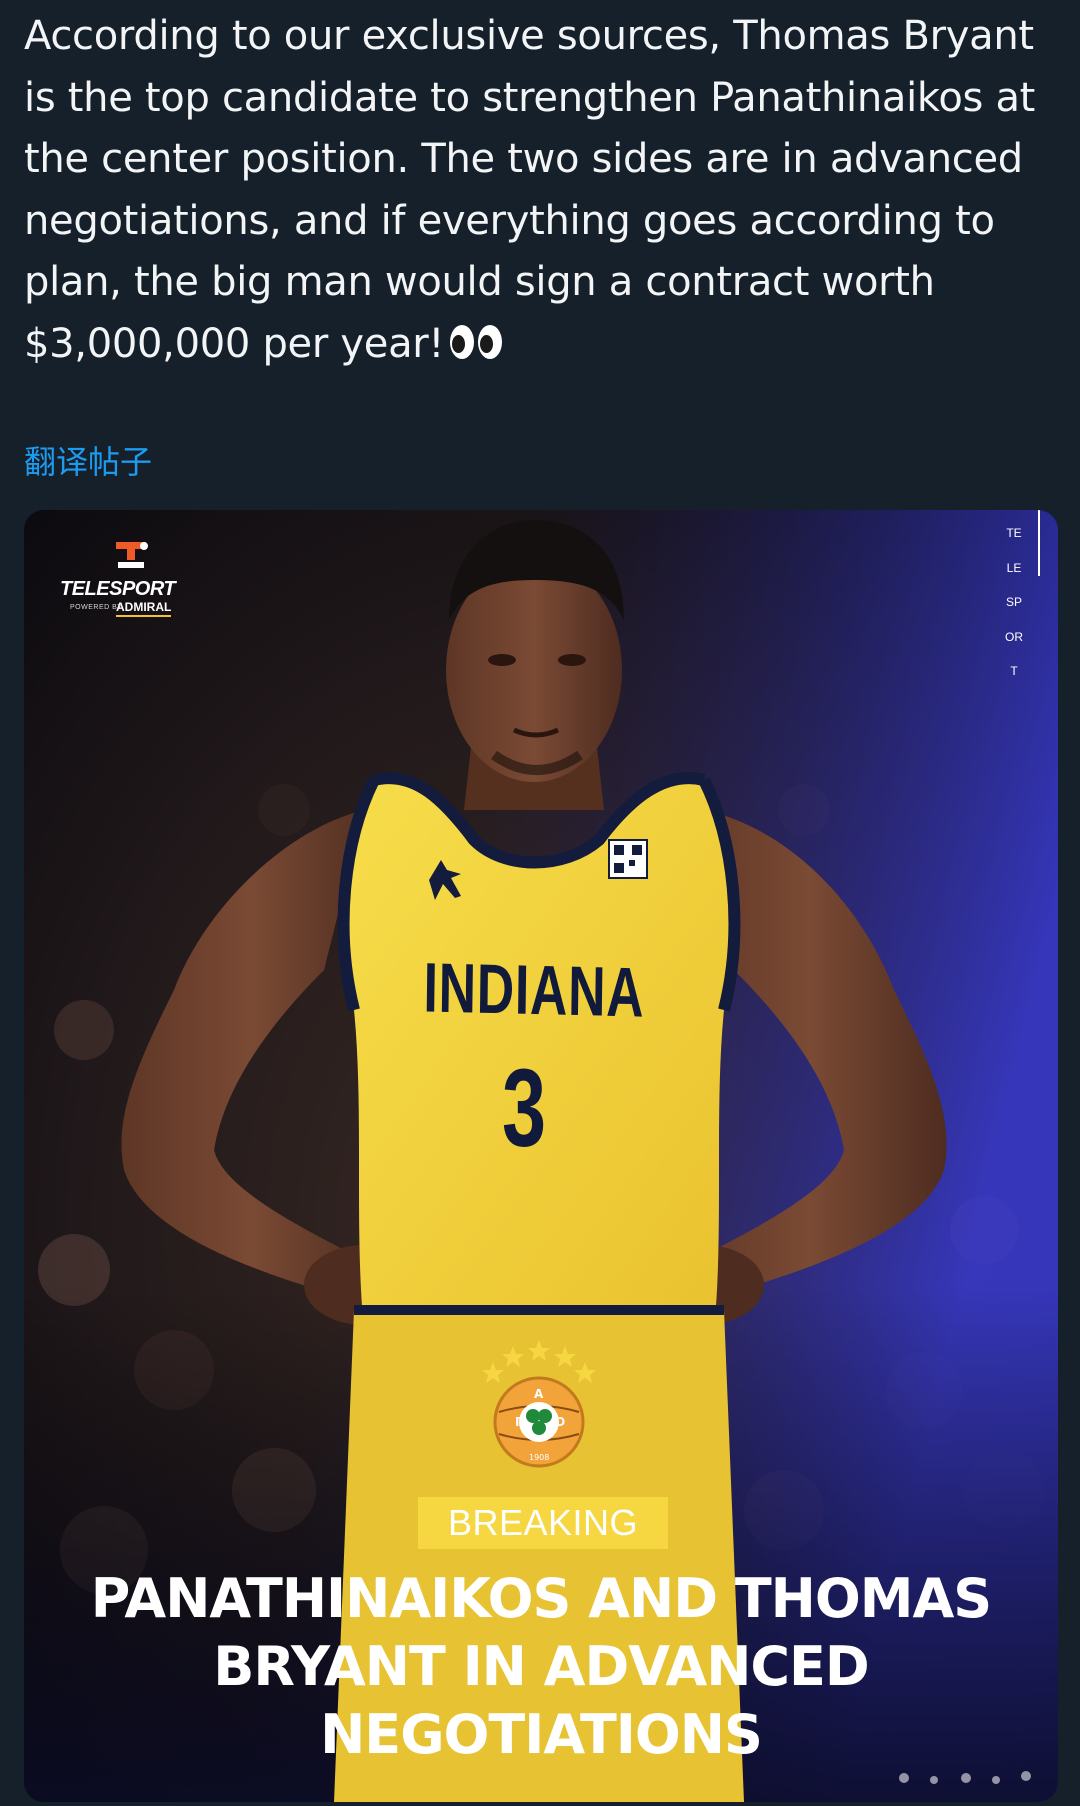  What do you see at coordinates (539, 1405) in the screenshot?
I see `panathinaikos-badge: Π Α Ο 1908` at bounding box center [539, 1405].